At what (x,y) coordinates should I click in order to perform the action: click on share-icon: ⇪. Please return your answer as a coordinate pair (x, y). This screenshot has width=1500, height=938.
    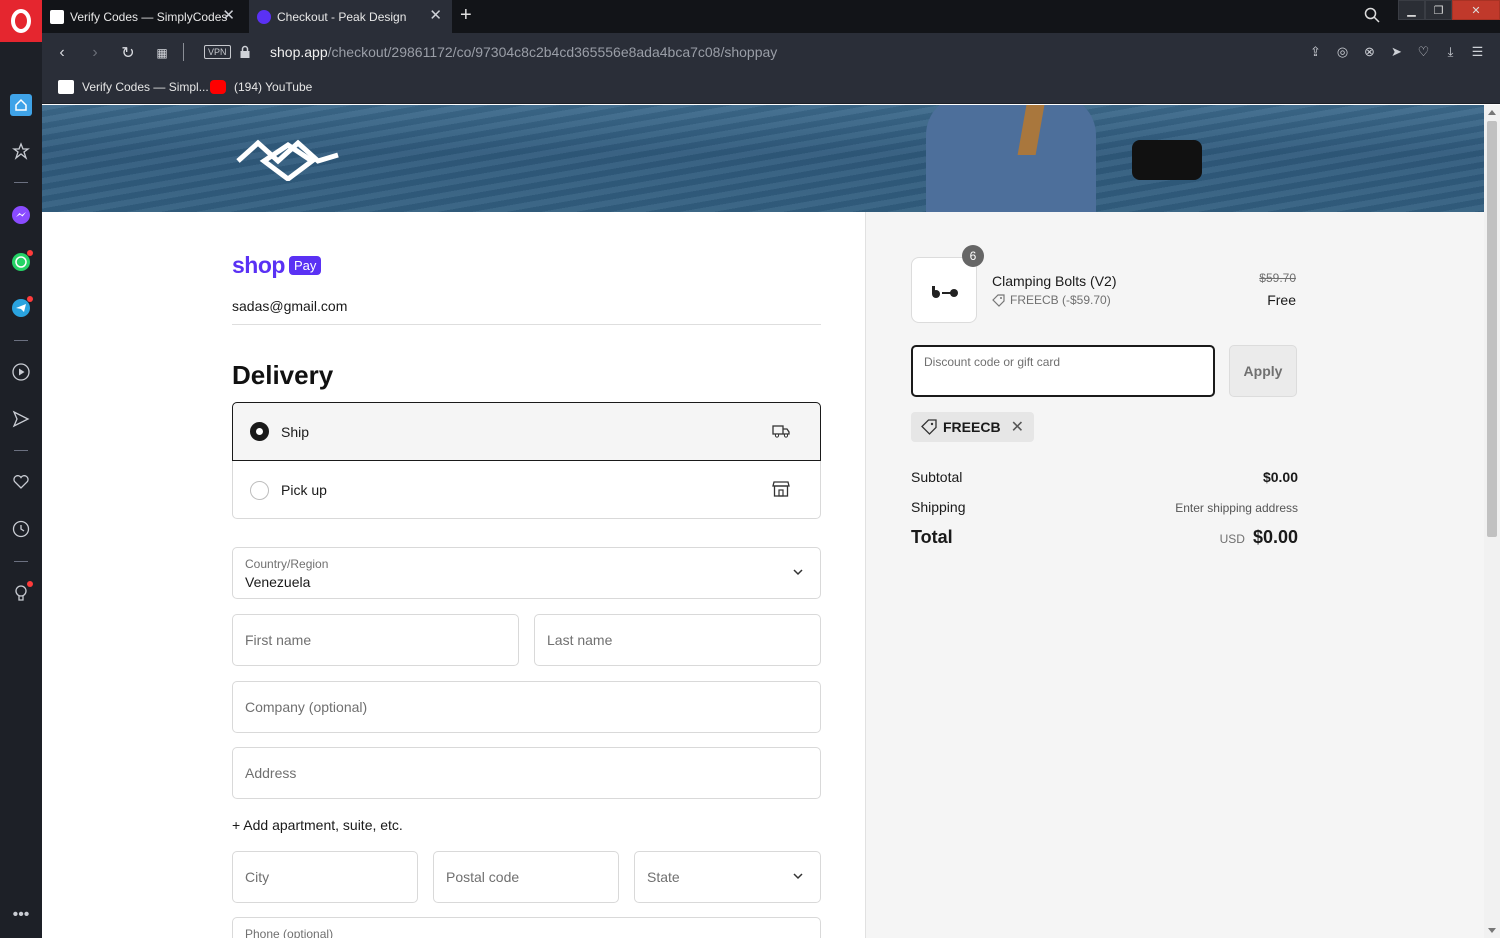
    Looking at the image, I should click on (1315, 51).